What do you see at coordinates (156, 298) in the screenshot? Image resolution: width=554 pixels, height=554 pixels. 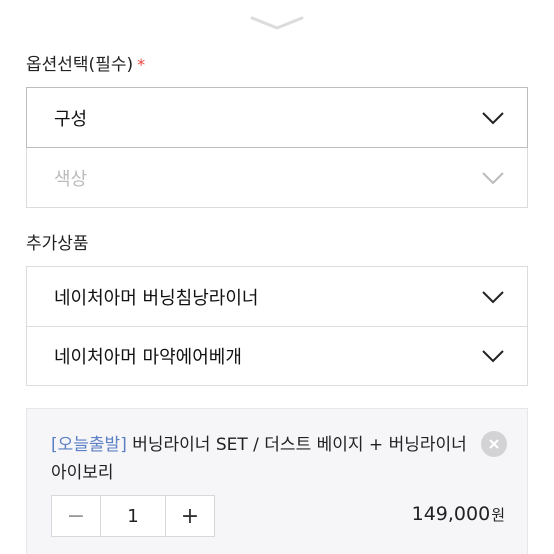 I see `addon-select-label: 네이처아머 버닝침낭라이너` at bounding box center [156, 298].